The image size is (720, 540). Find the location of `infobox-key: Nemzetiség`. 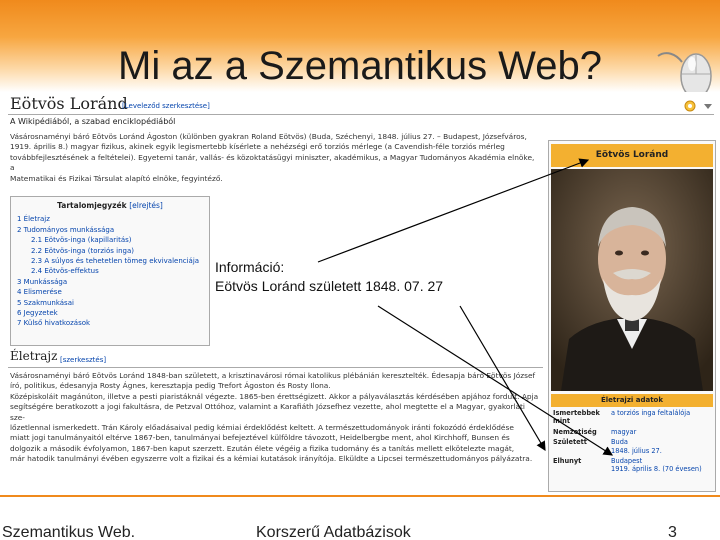

infobox-key: Nemzetiség is located at coordinates (575, 431).